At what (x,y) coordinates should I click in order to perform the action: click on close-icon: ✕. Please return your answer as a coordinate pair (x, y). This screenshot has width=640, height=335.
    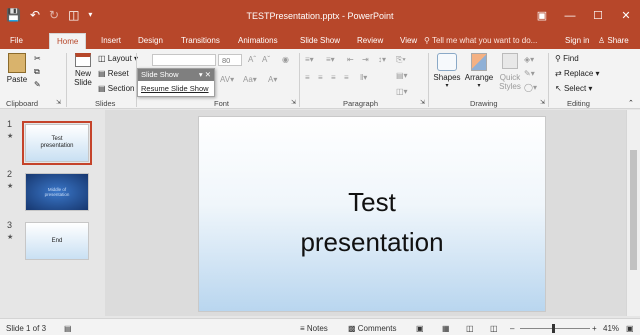
    Looking at the image, I should click on (208, 74).